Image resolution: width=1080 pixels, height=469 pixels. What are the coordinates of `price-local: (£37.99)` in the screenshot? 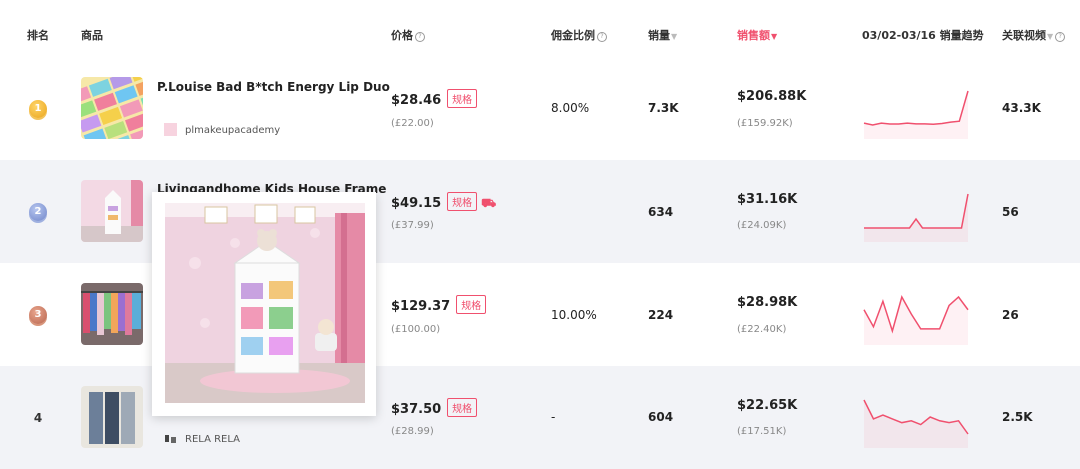 It's located at (412, 225).